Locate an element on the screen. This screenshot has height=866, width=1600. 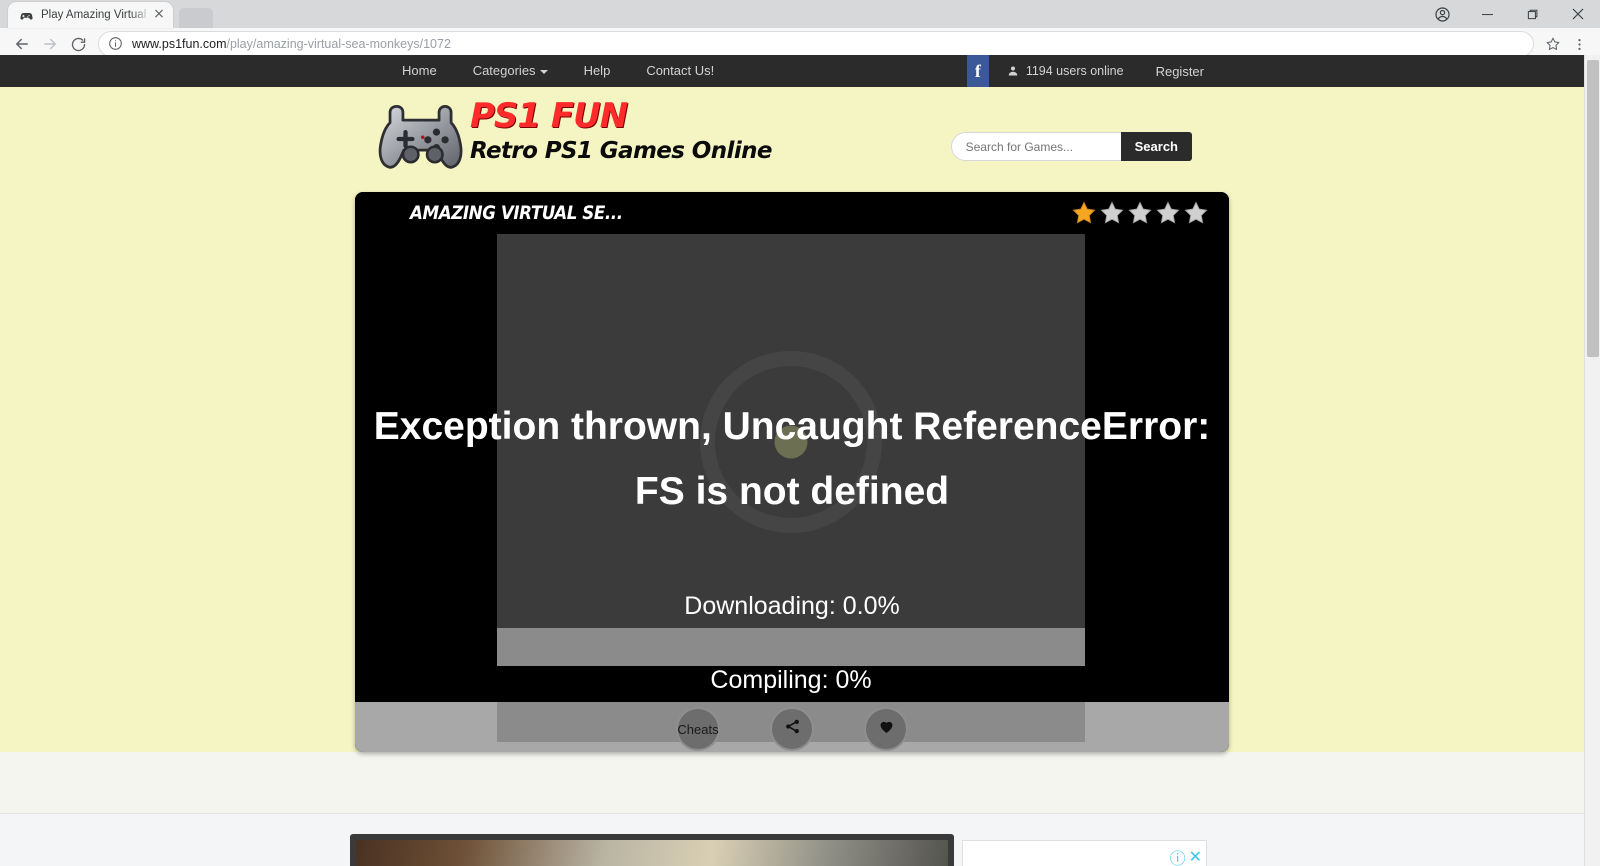
browser-tab: Play Amazing Virtual Sea × is located at coordinates (90, 15).